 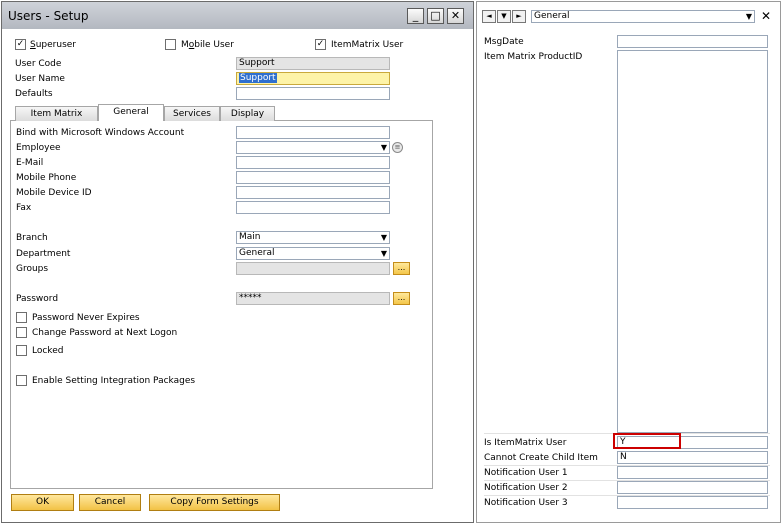 What do you see at coordinates (258, 78) in the screenshot?
I see `user-name-selected-text: Support` at bounding box center [258, 78].